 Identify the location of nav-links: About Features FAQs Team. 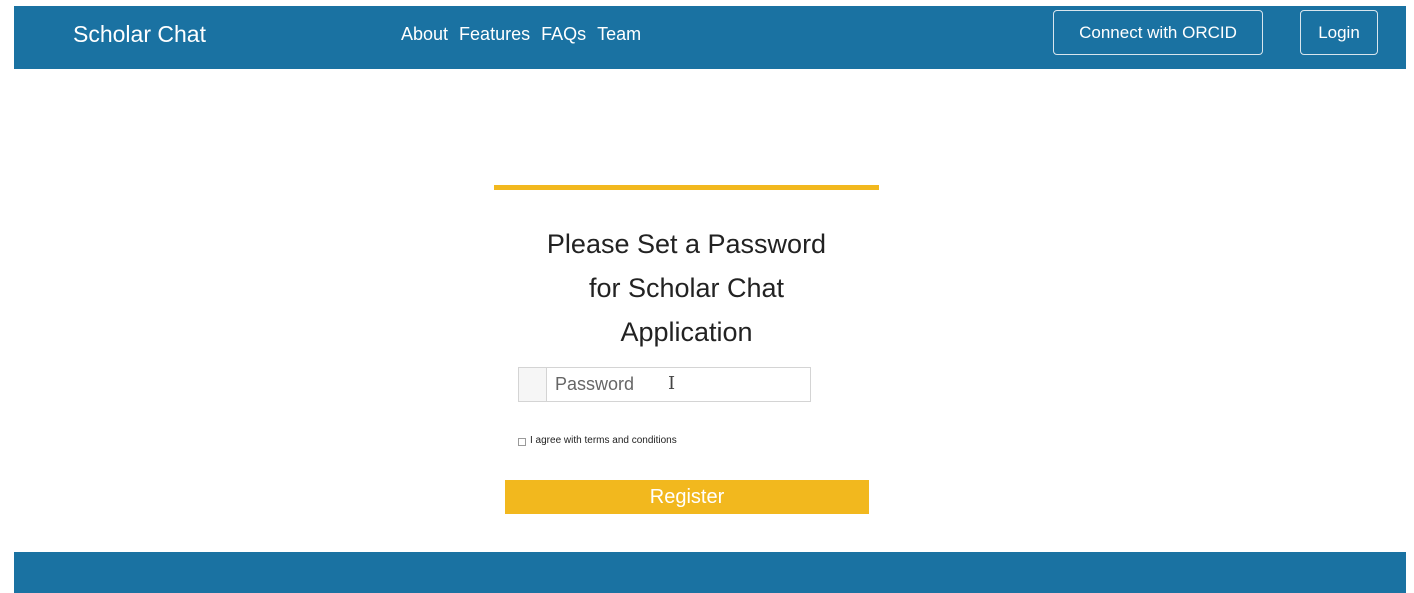
(521, 34).